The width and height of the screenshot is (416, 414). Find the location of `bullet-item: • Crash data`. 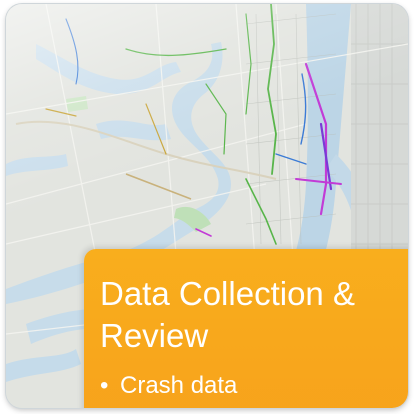

bullet-item: • Crash data is located at coordinates (168, 386).